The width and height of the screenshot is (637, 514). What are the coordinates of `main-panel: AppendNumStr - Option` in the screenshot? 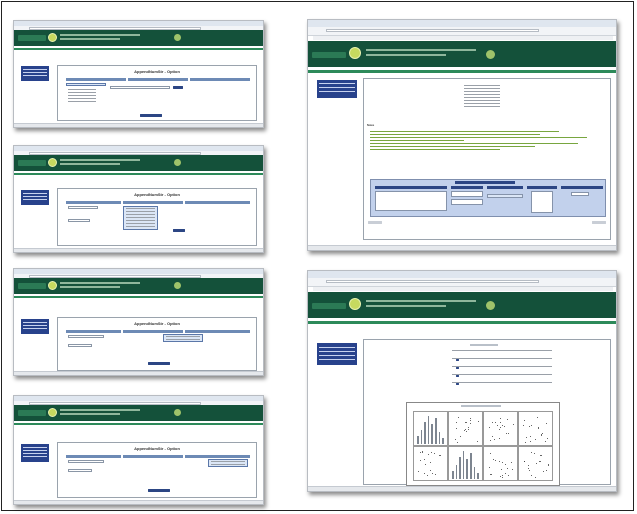 It's located at (157, 344).